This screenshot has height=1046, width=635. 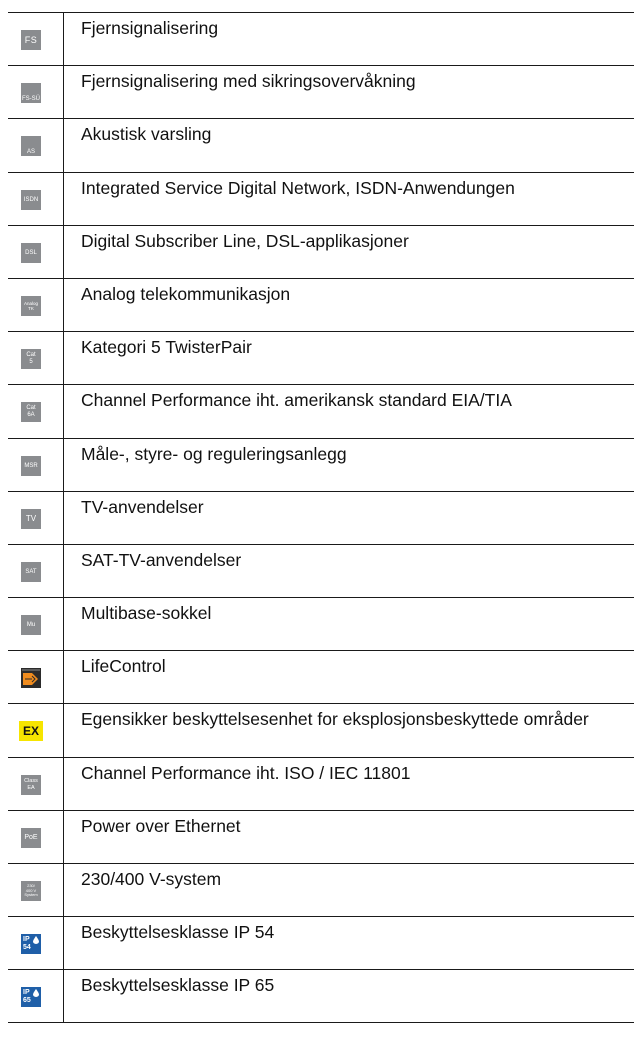 What do you see at coordinates (161, 559) in the screenshot?
I see `row-label: SAT-TV-anvendelser` at bounding box center [161, 559].